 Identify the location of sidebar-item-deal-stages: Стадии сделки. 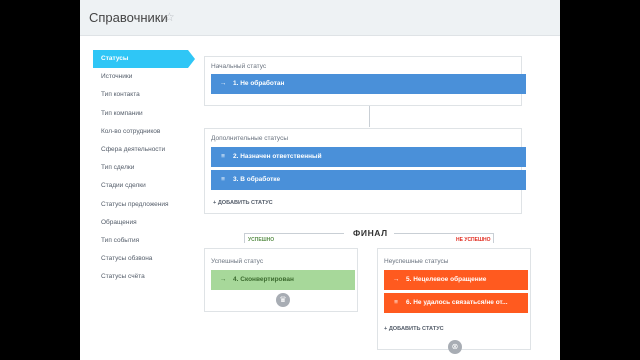
(140, 186).